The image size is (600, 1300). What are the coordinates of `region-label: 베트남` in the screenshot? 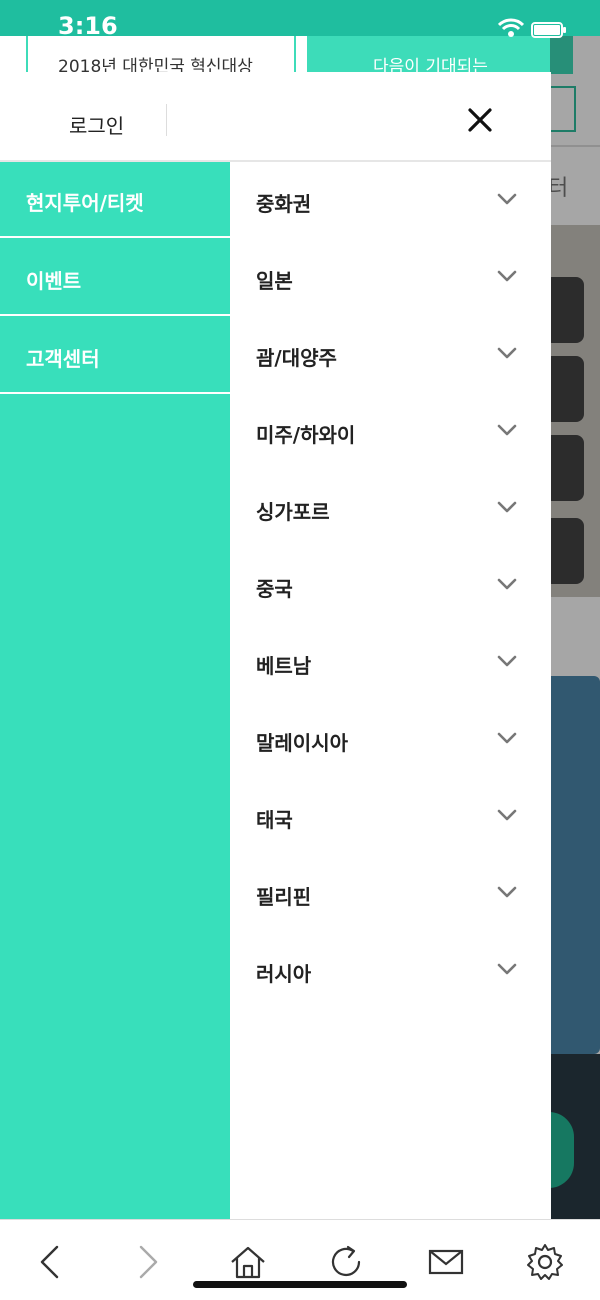 It's located at (284, 666).